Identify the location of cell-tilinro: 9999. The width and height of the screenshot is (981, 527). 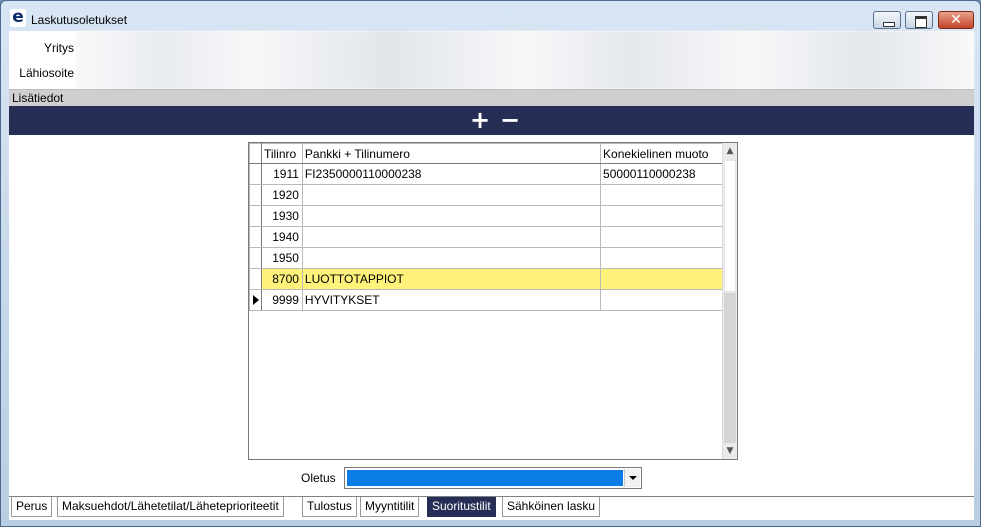
(281, 300).